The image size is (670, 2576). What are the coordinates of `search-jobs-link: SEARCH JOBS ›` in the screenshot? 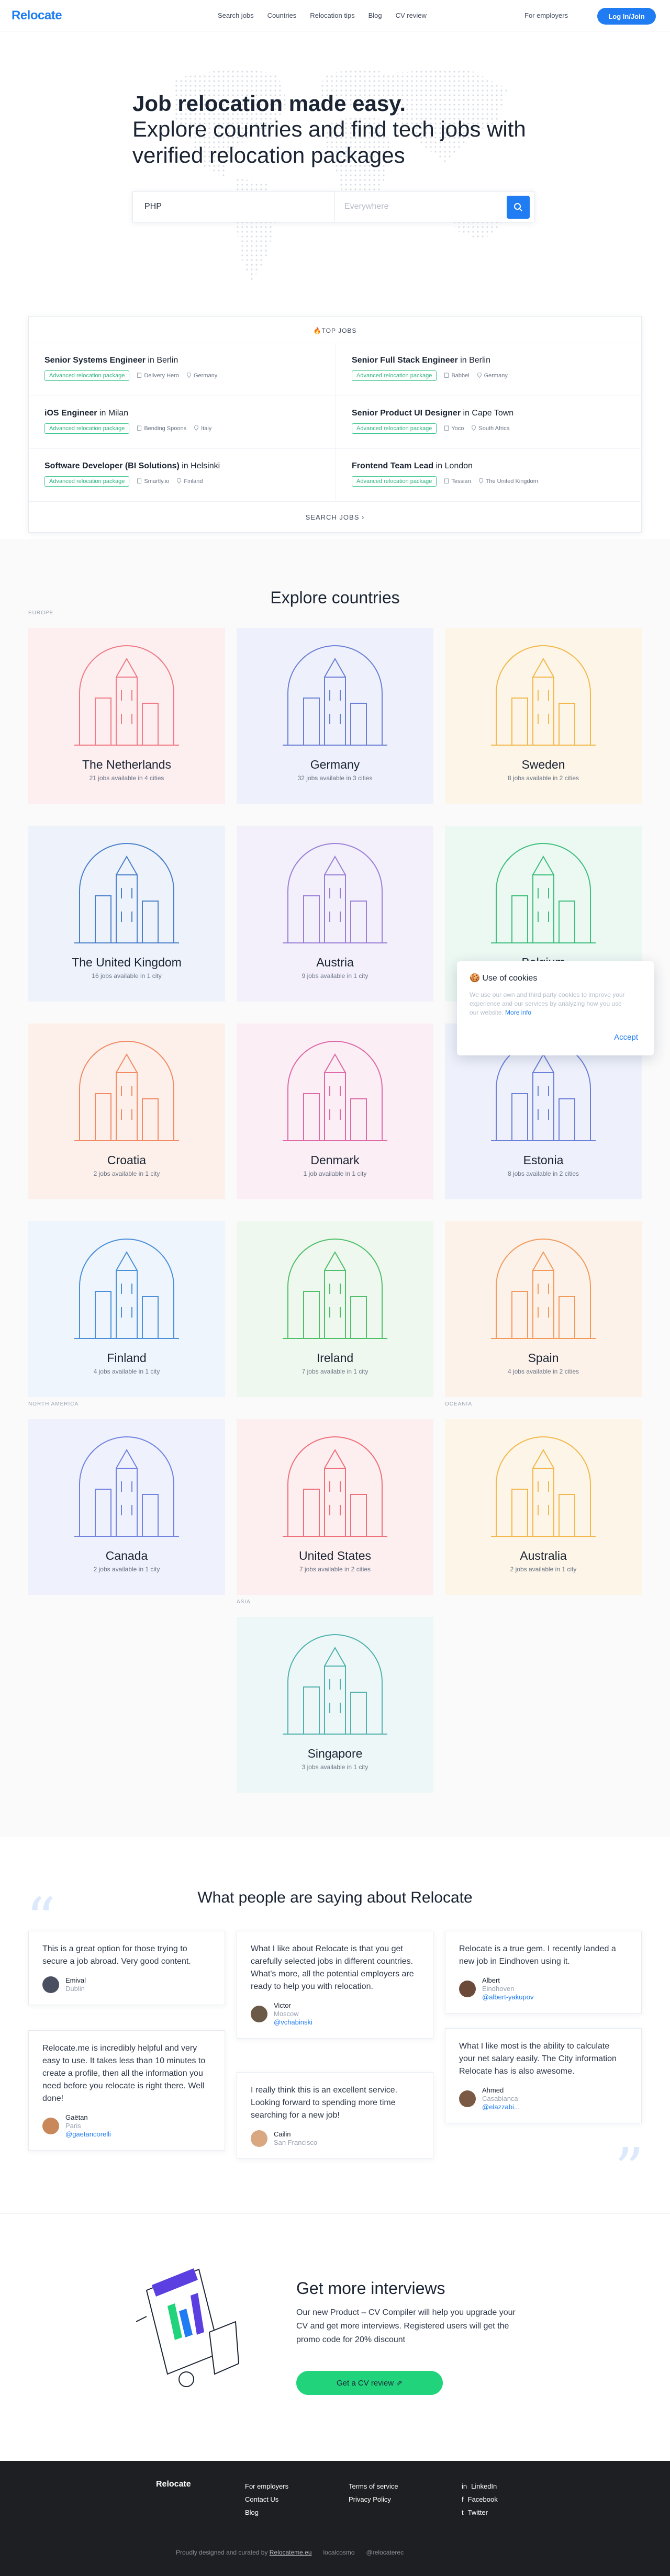 It's located at (335, 517).